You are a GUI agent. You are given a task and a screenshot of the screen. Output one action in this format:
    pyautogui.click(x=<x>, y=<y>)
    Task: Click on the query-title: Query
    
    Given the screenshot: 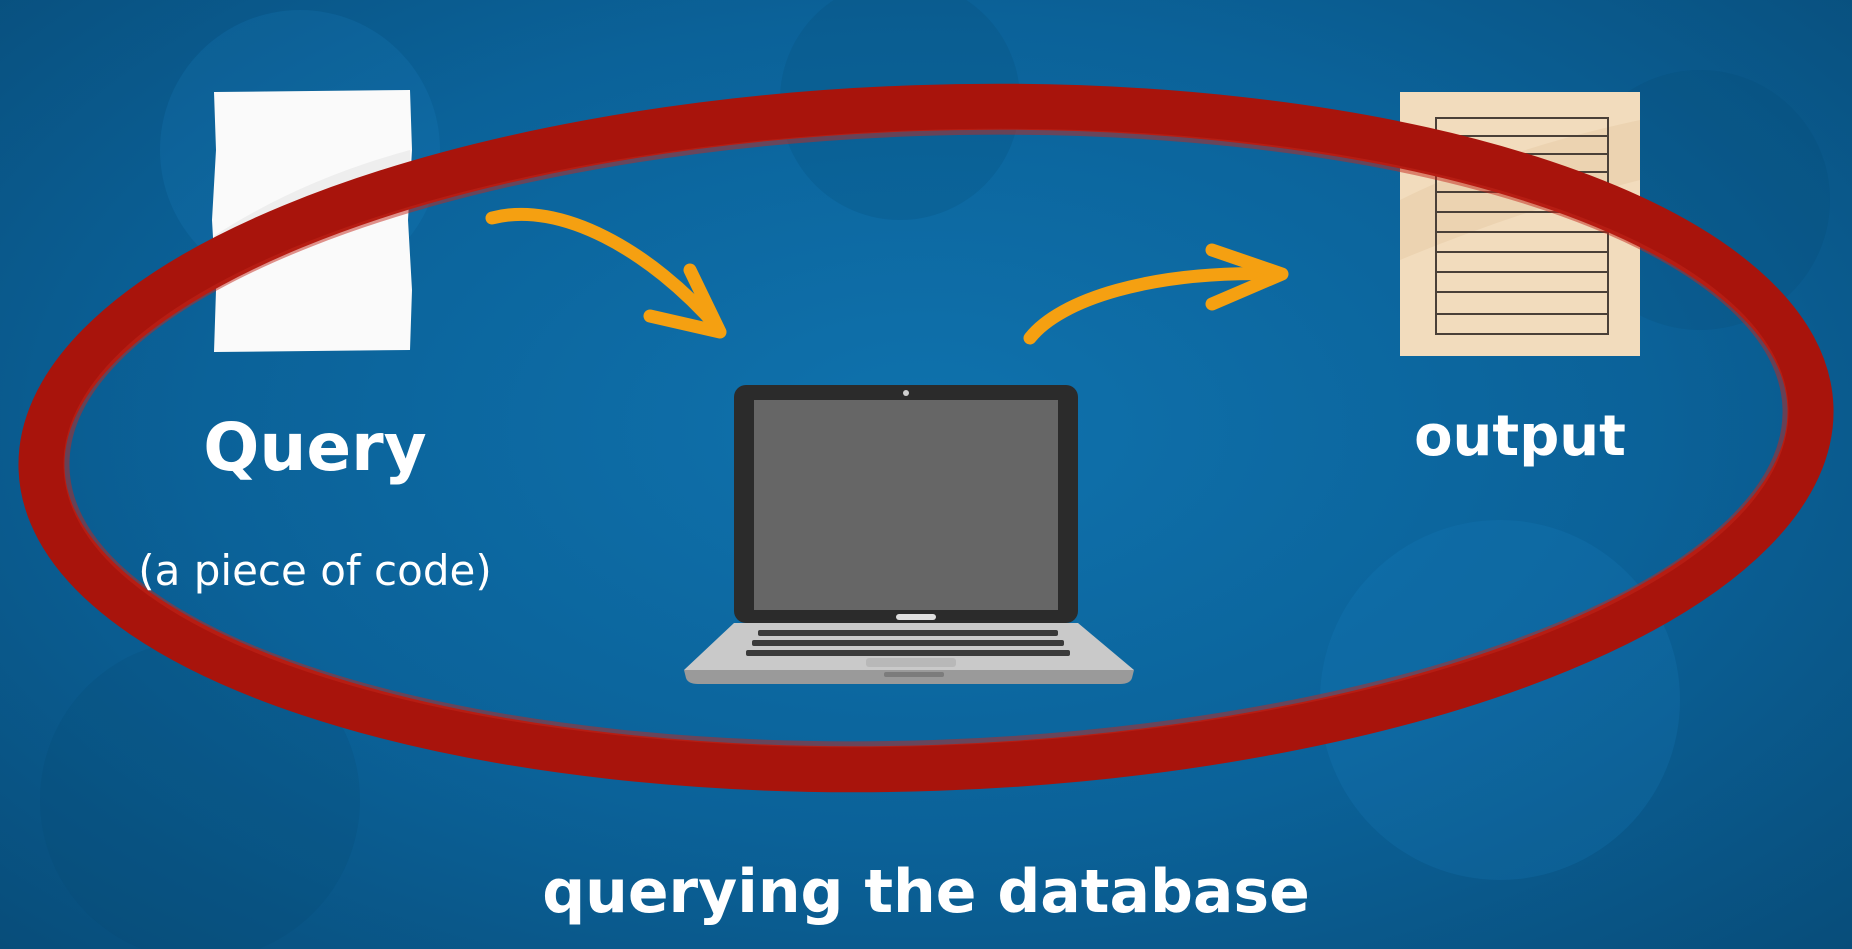 What is the action you would take?
    pyautogui.click(x=315, y=447)
    